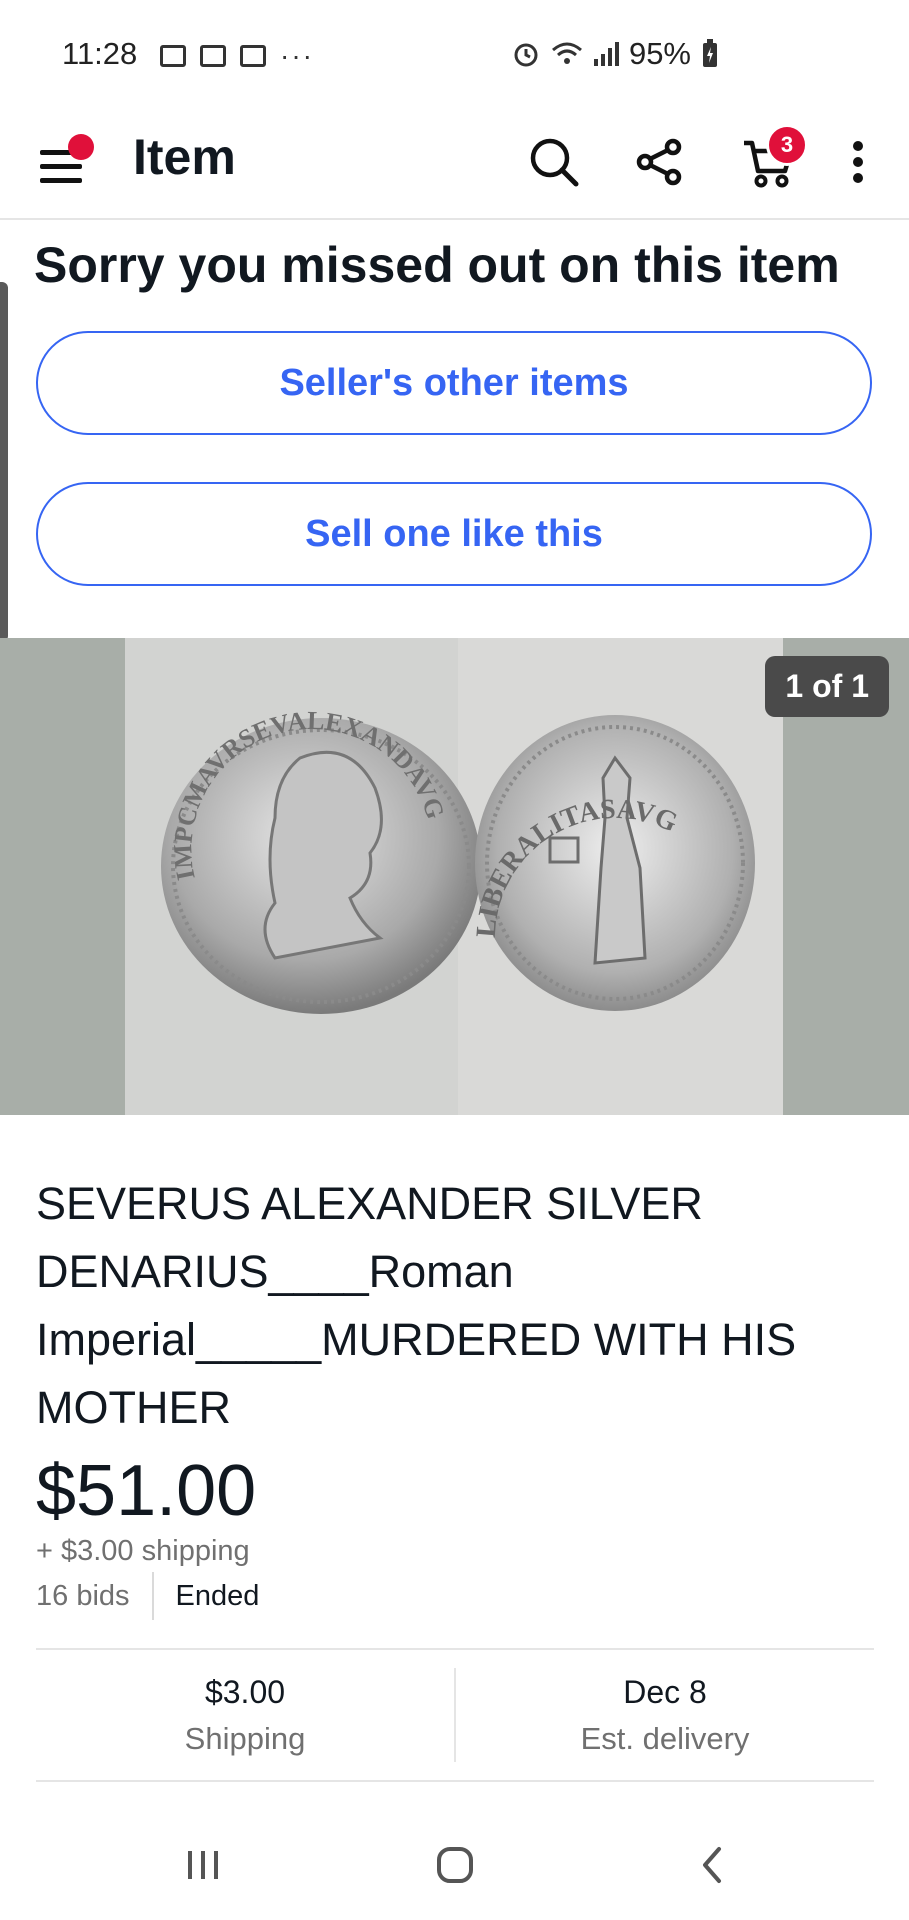  I want to click on overflow-menu-button, so click(858, 162).